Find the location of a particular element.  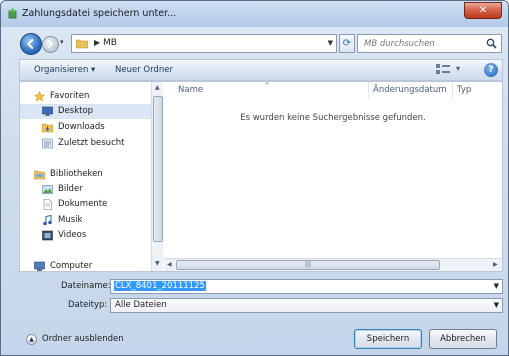

title-bar: Zahlungsdatei speichern unter... ✕ is located at coordinates (254, 14).